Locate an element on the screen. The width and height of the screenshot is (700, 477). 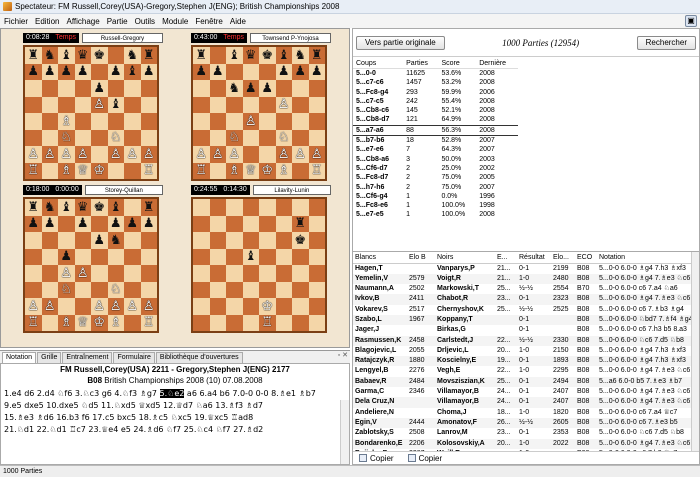
board-square: ♛ is located at coordinates (250, 55).